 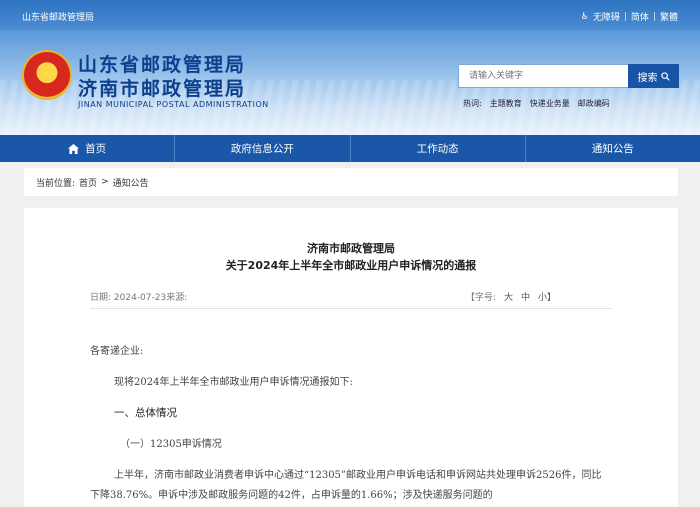 What do you see at coordinates (173, 104) in the screenshot?
I see `org-name-english: JINAN MUNICIPAL POSTAL ADMINISTRATION` at bounding box center [173, 104].